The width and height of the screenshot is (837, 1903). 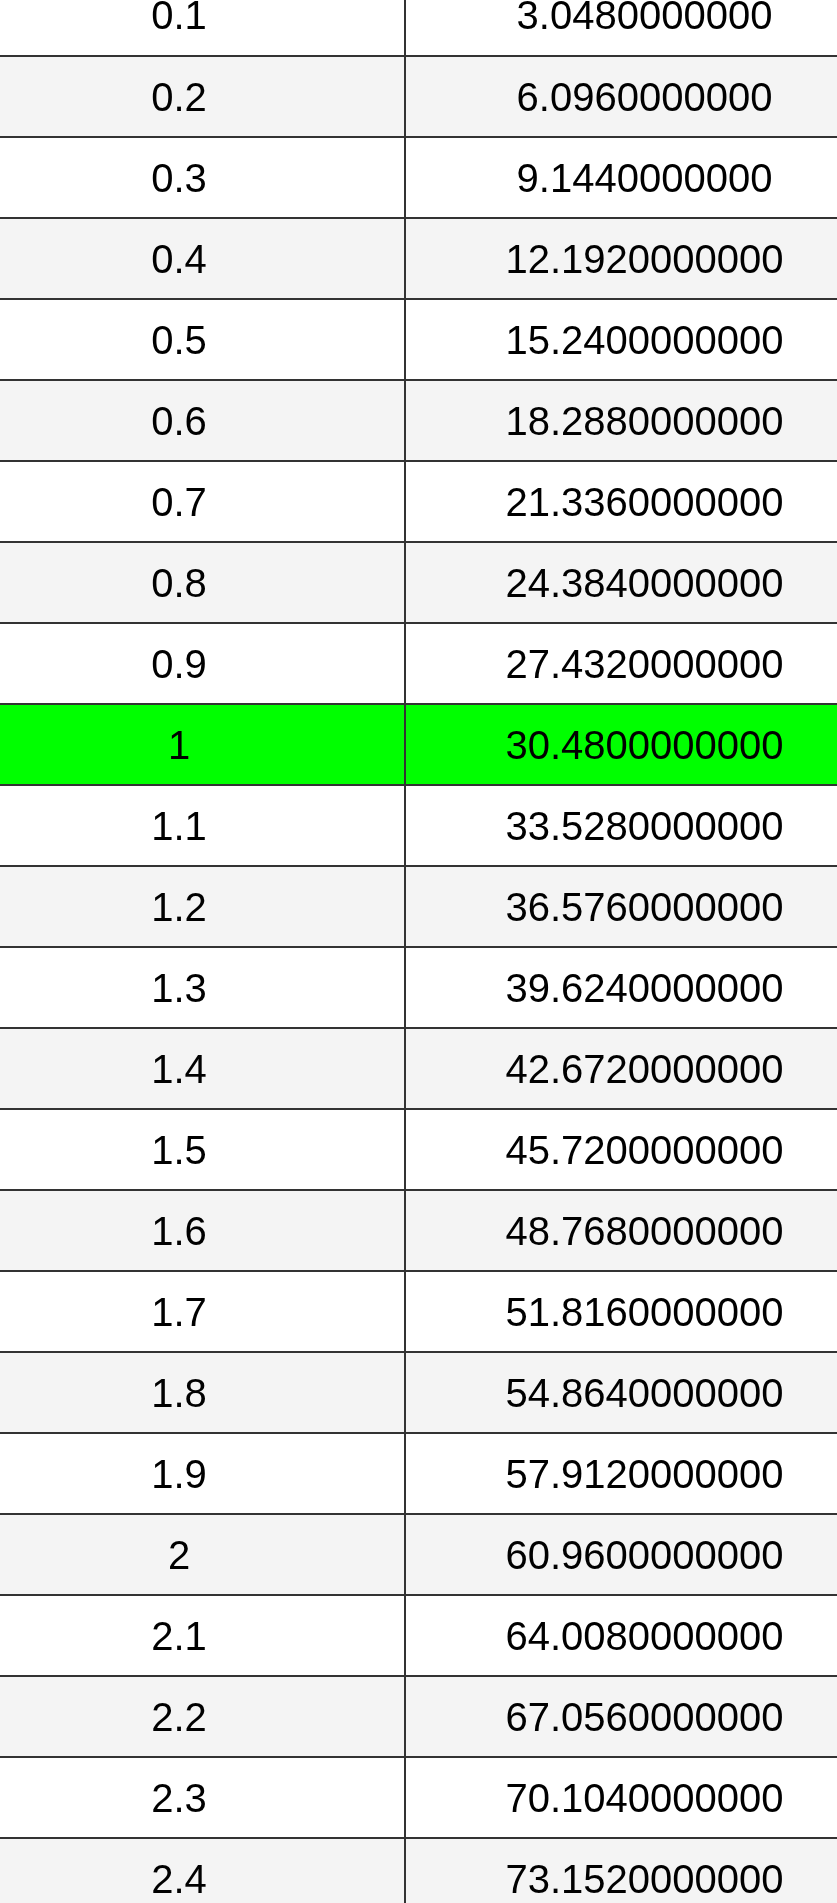 What do you see at coordinates (621, 339) in the screenshot?
I see `table-cell: 15.2400000000` at bounding box center [621, 339].